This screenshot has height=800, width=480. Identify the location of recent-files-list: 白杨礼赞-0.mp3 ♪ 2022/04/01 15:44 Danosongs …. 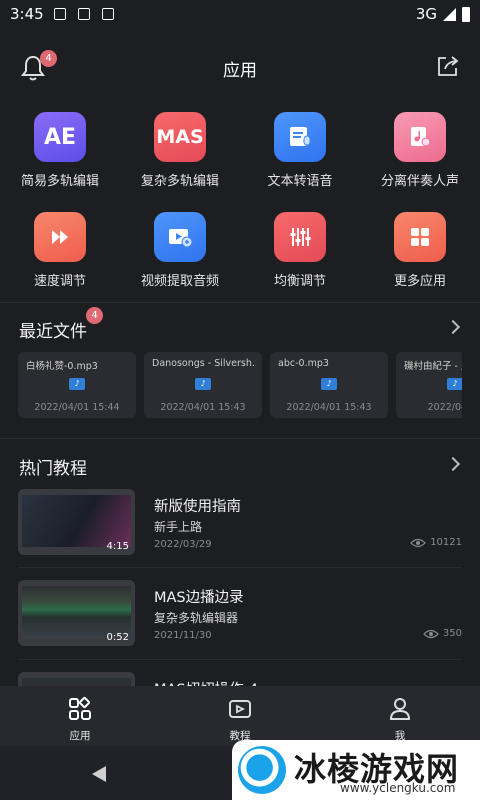
(240, 385).